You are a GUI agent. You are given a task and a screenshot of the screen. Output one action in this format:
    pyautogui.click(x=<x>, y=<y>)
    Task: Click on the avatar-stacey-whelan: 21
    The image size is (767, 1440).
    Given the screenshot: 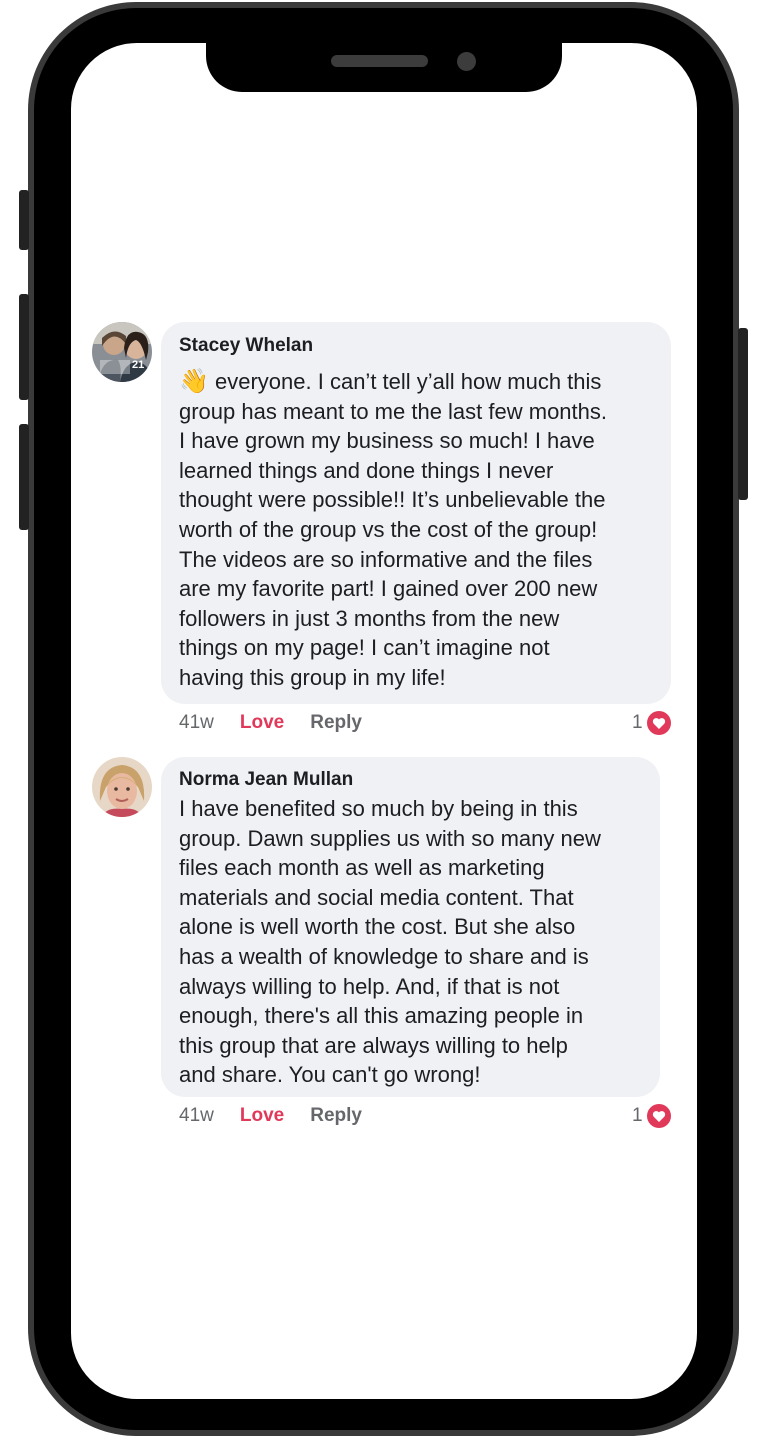 What is the action you would take?
    pyautogui.click(x=122, y=352)
    